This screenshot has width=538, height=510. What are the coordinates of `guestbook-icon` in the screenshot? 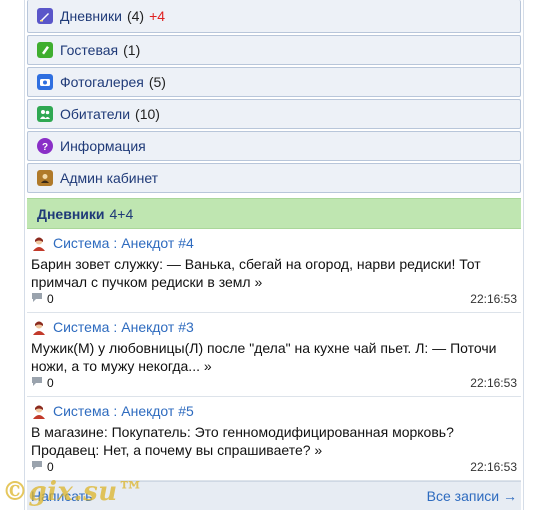 It's located at (45, 50).